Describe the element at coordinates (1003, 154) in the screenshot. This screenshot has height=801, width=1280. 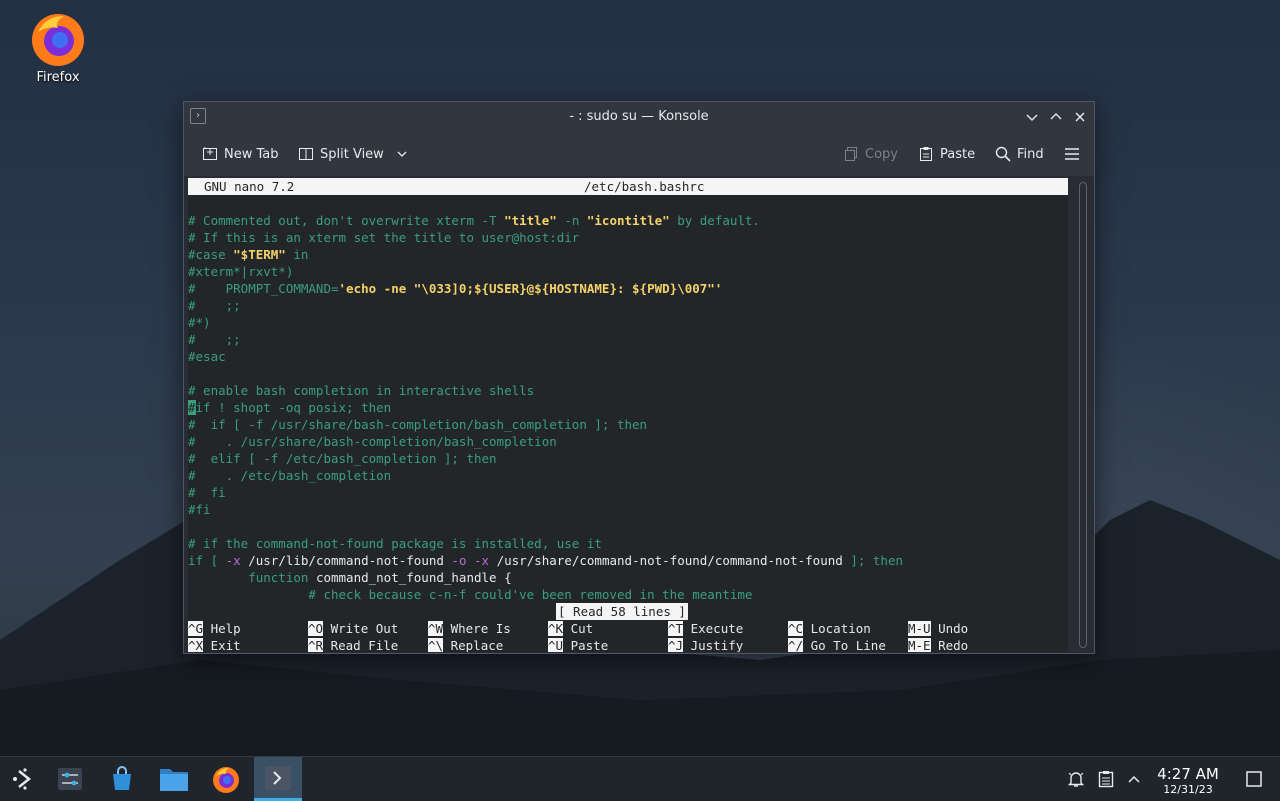
I see `search-icon` at that location.